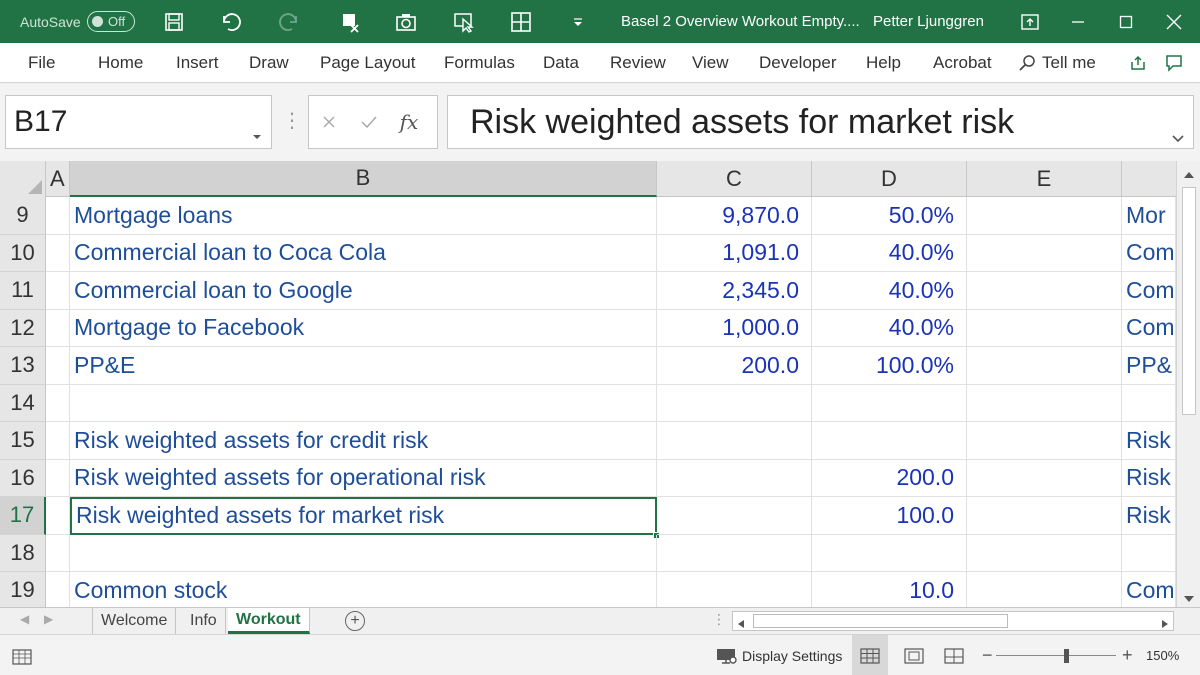  Describe the element at coordinates (962, 63) in the screenshot. I see `tab-acrobat: Acrobat` at that location.